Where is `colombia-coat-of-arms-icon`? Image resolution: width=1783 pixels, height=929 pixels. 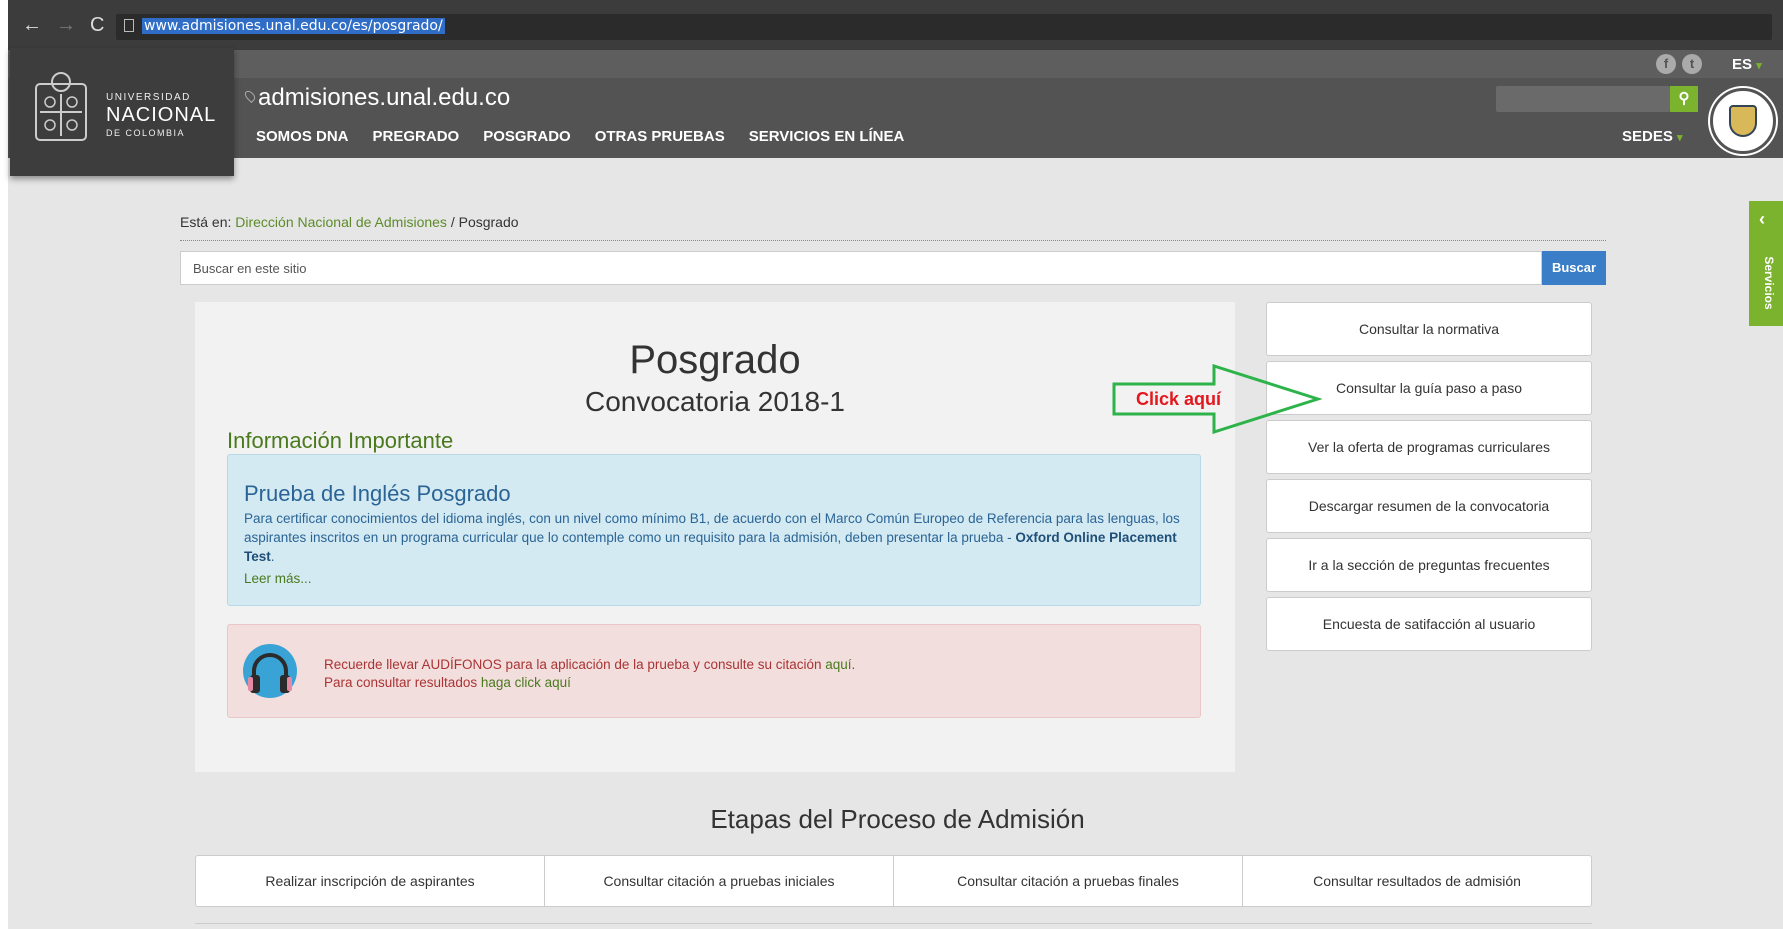
colombia-coat-of-arms-icon is located at coordinates (1743, 121).